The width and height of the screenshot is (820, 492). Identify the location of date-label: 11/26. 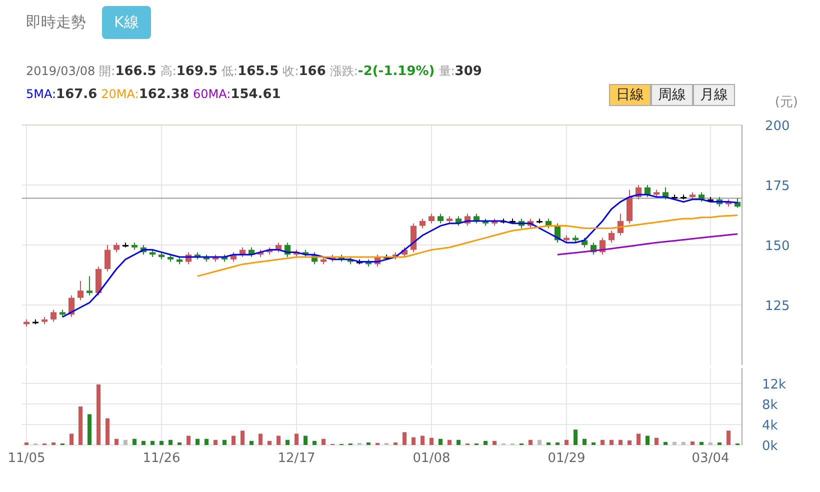
(161, 458).